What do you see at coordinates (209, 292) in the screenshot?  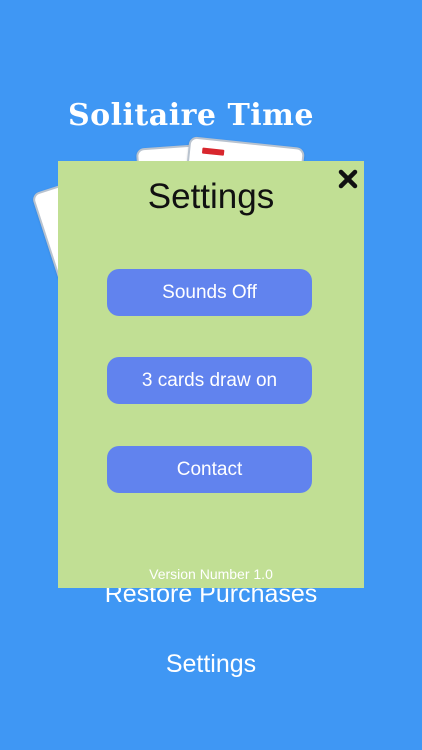 I see `sounds-toggle-button: Sounds Off` at bounding box center [209, 292].